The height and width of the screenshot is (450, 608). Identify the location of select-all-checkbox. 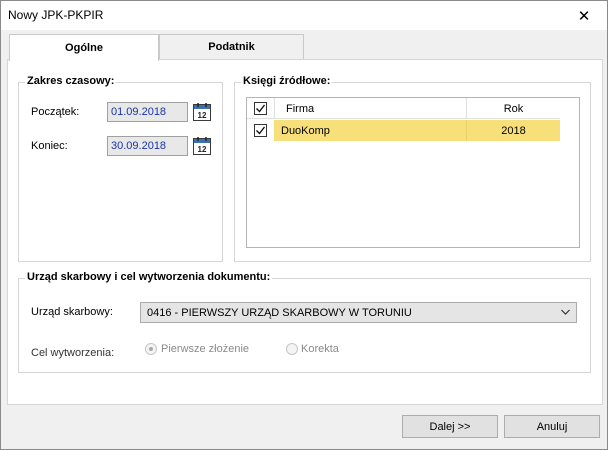
(260, 108).